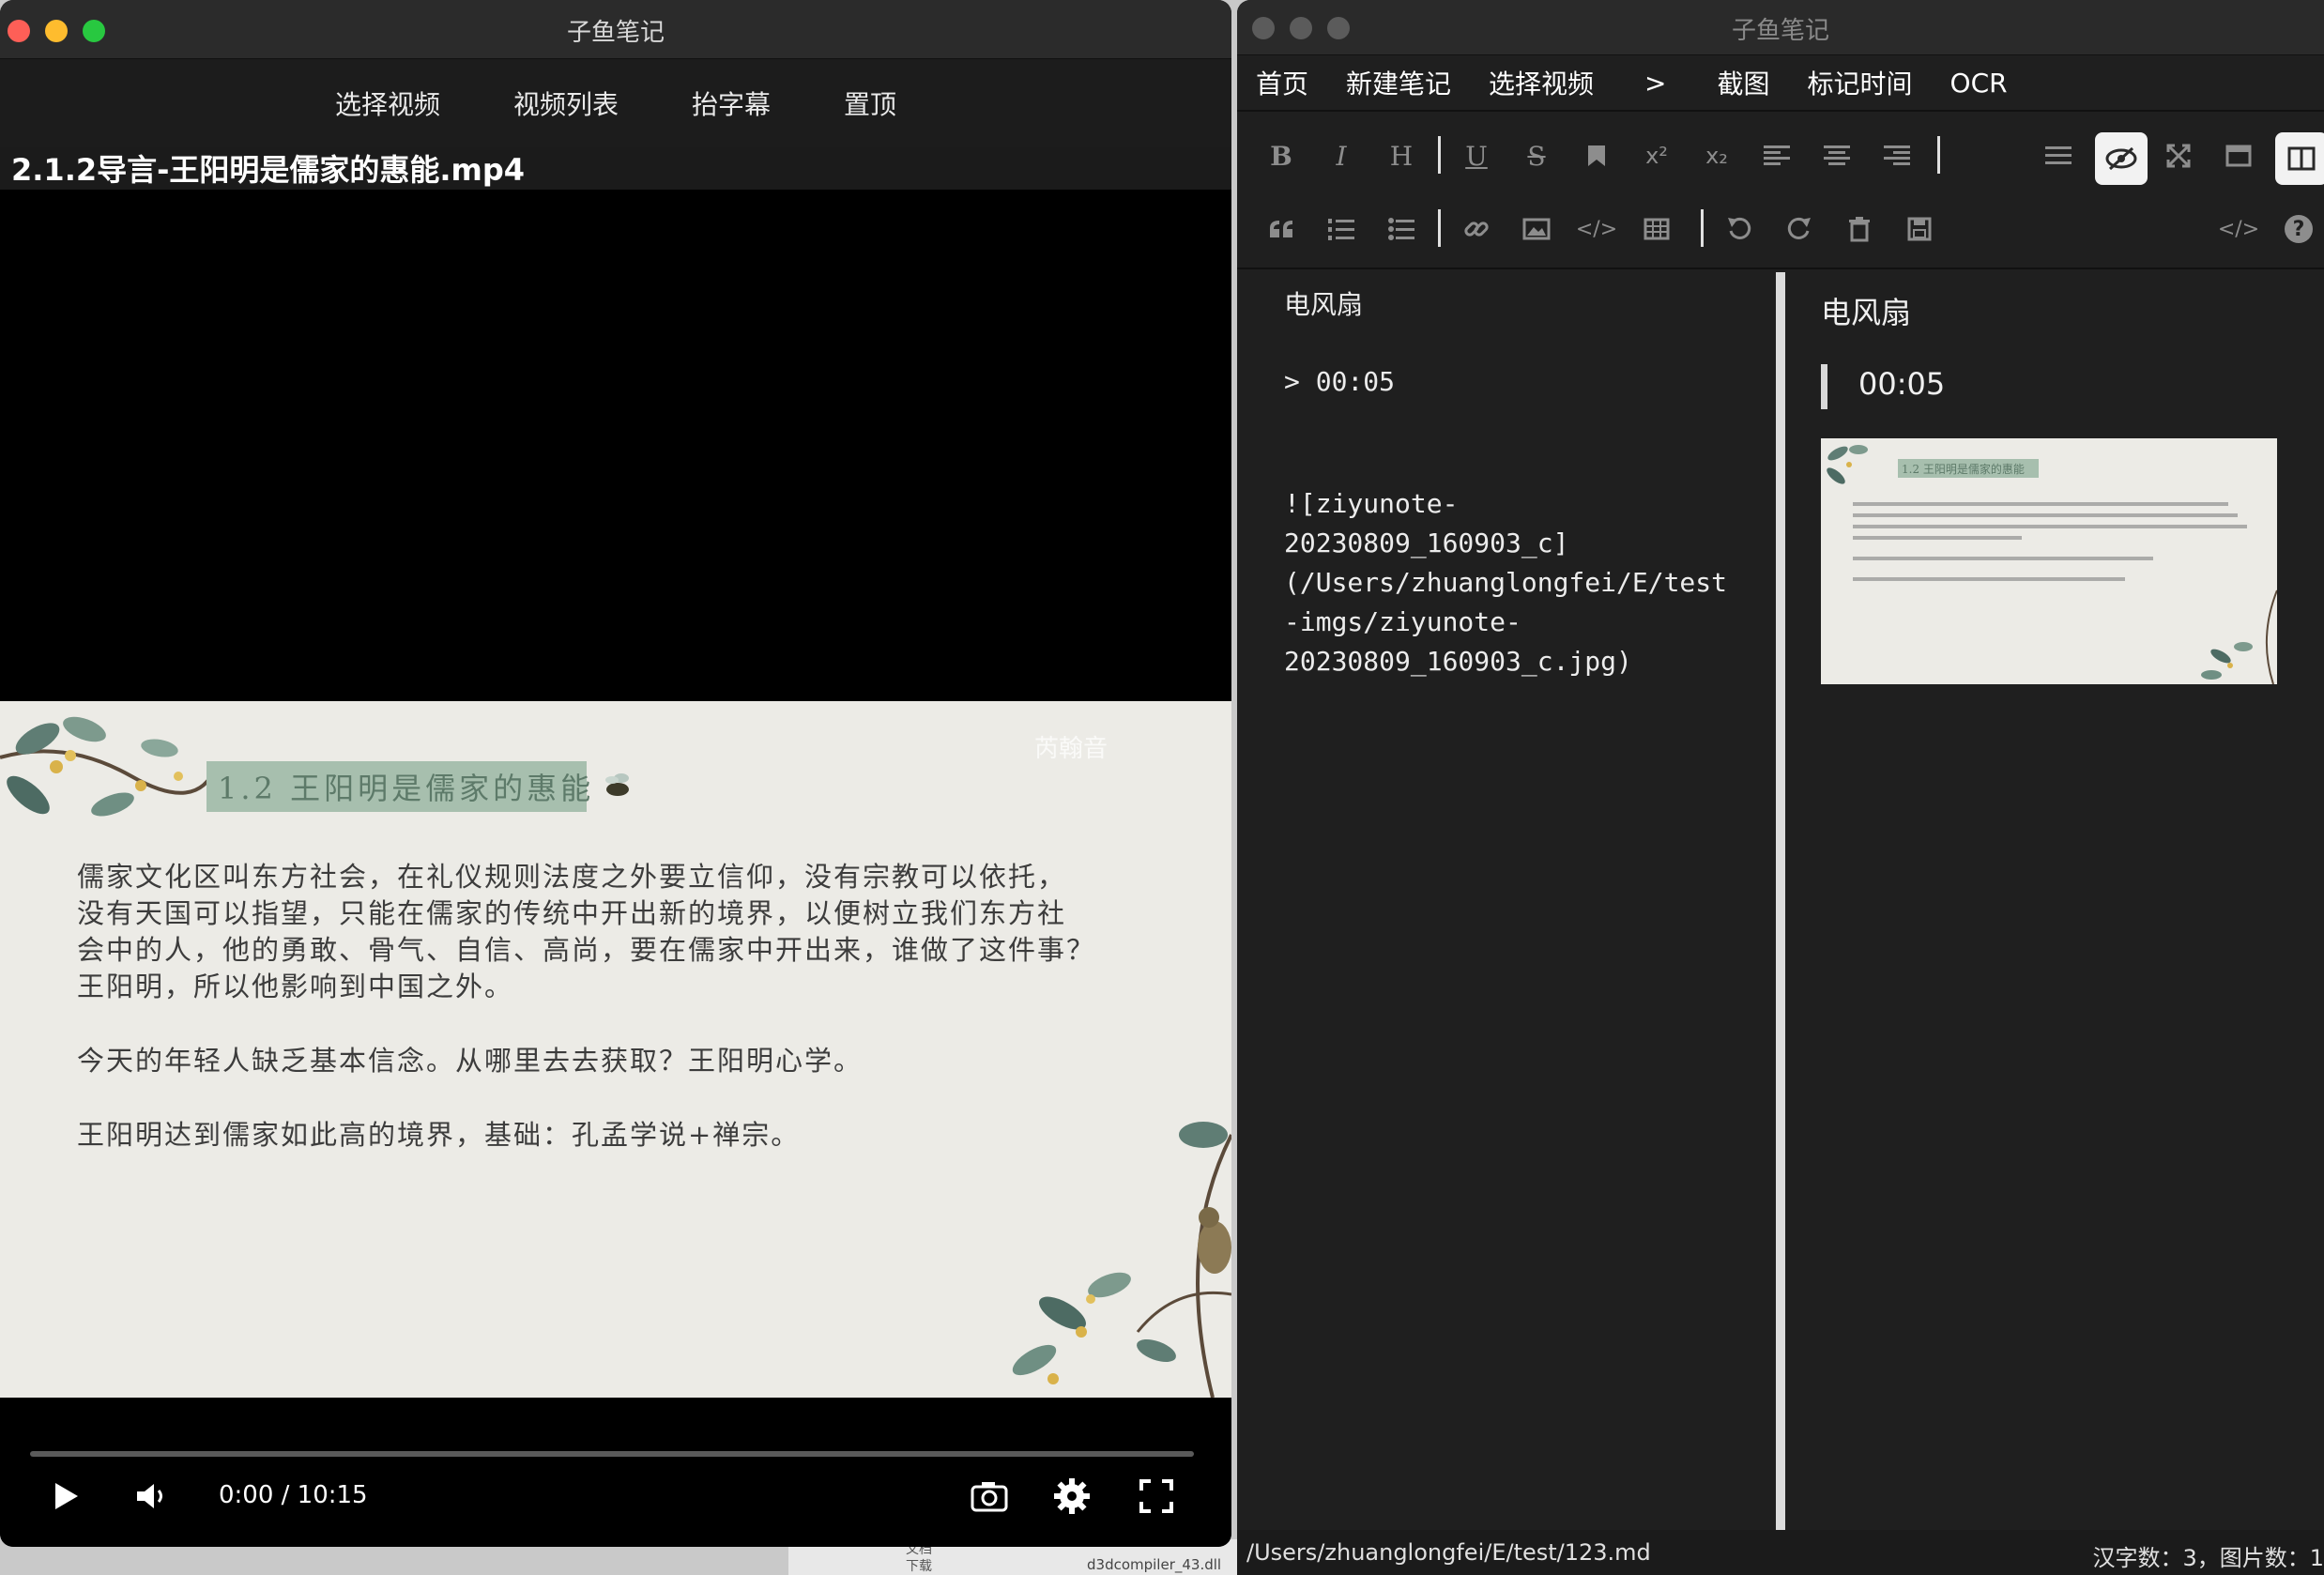 This screenshot has height=1575, width=2324. I want to click on delete-icon, so click(1859, 229).